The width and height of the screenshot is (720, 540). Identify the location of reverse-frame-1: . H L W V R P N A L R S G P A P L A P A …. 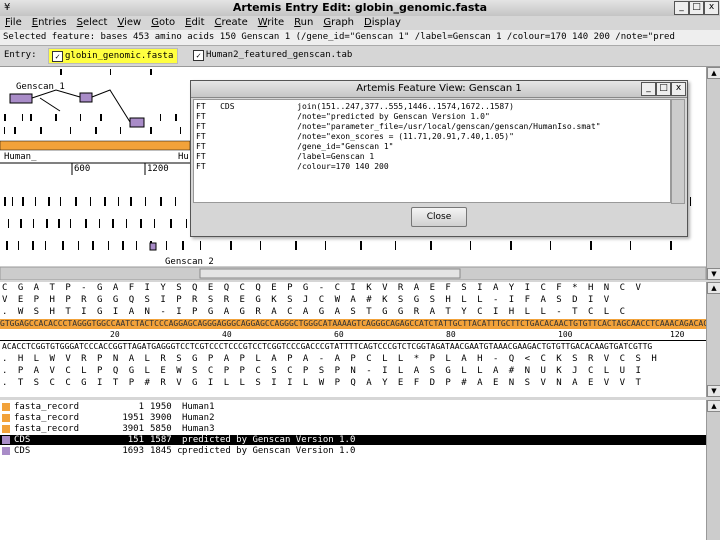
(331, 359).